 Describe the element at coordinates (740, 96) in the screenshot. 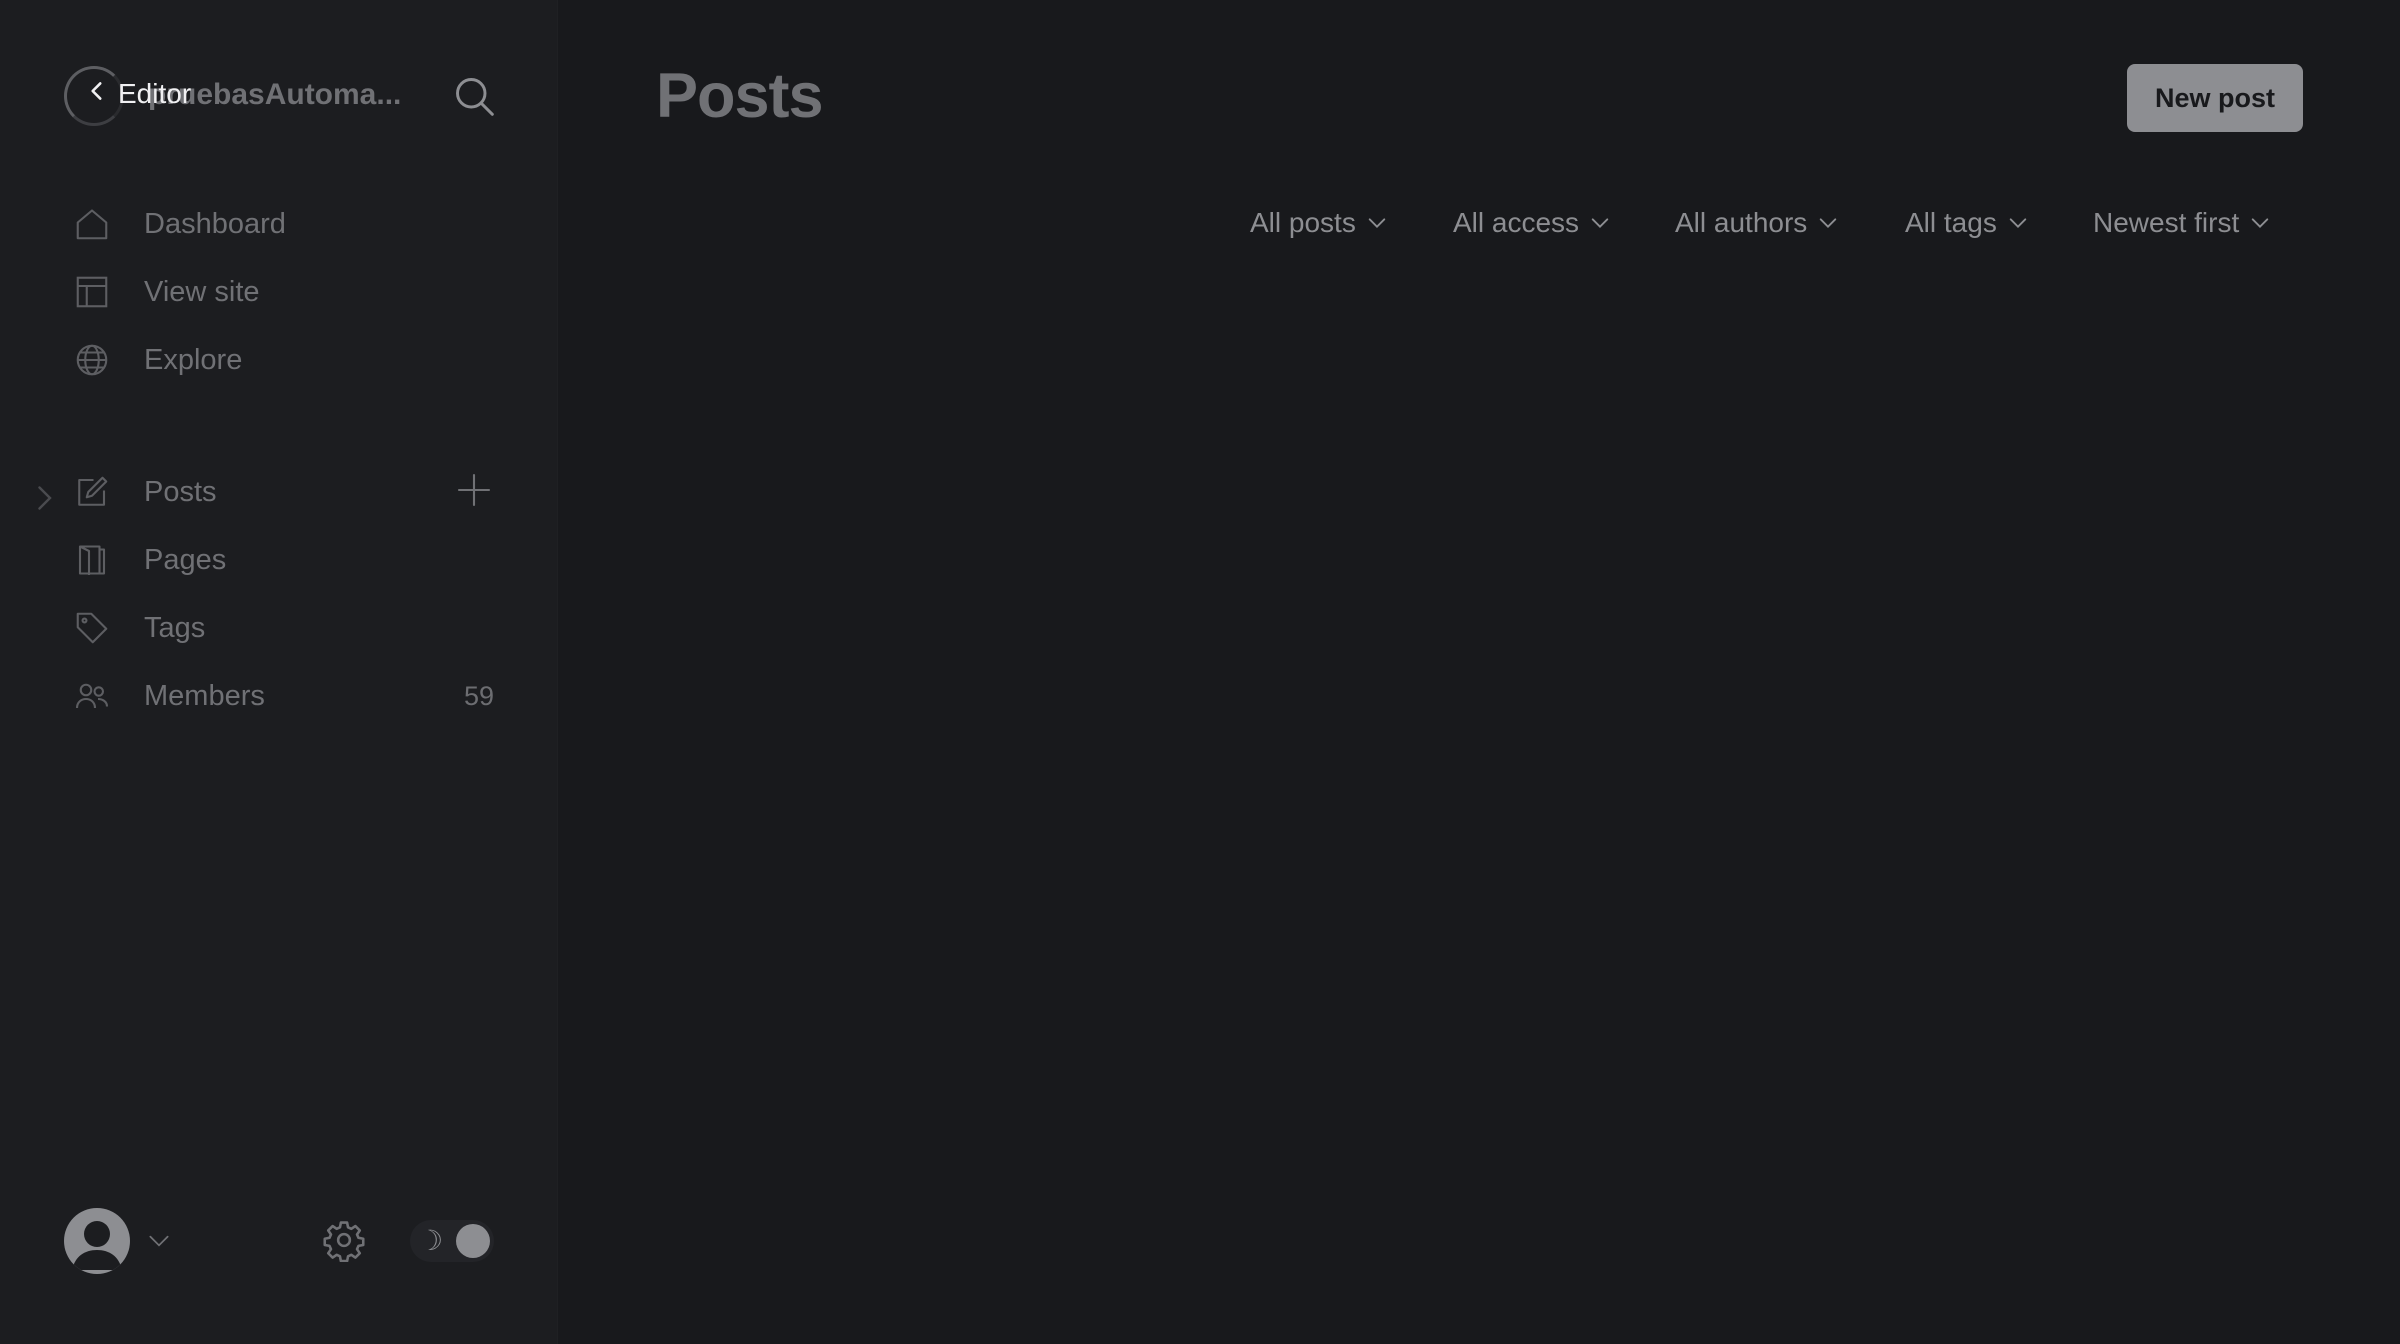

I see `page-title: Posts` at that location.